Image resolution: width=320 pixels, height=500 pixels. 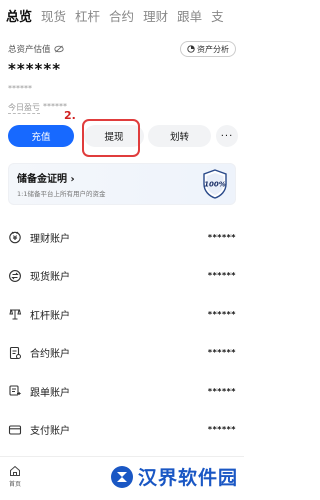 I want to click on account-label: 合约账户, so click(x=50, y=355).